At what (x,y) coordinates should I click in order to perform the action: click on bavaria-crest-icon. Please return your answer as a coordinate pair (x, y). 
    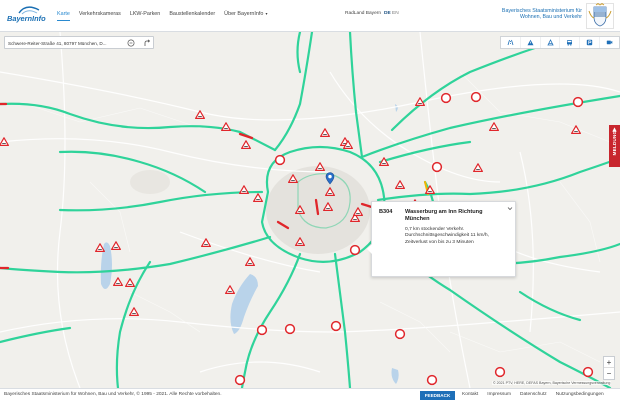
    Looking at the image, I should click on (600, 16).